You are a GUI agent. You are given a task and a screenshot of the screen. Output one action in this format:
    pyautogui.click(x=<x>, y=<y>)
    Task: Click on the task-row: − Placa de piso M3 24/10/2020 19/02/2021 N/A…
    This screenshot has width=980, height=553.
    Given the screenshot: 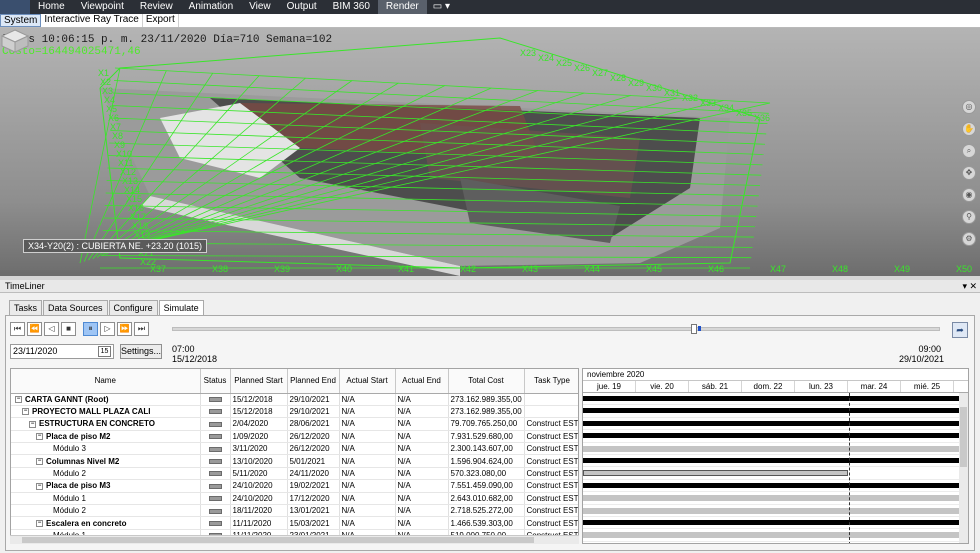 What is the action you would take?
    pyautogui.click(x=294, y=486)
    